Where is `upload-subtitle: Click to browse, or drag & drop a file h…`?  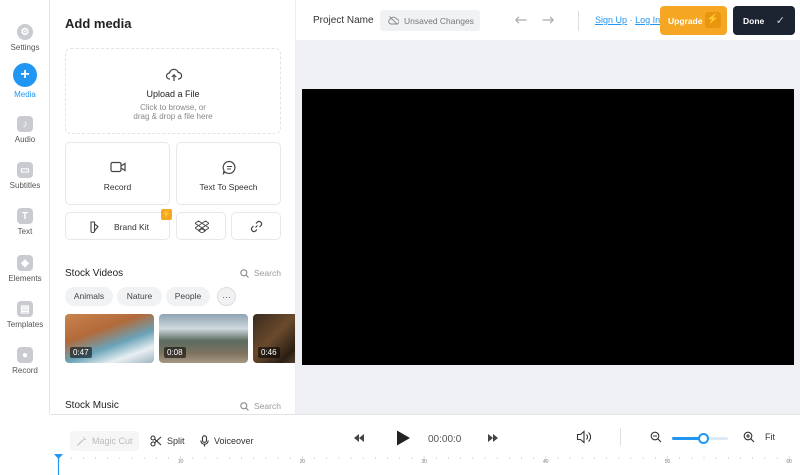 upload-subtitle: Click to browse, or drag & drop a file h… is located at coordinates (173, 112).